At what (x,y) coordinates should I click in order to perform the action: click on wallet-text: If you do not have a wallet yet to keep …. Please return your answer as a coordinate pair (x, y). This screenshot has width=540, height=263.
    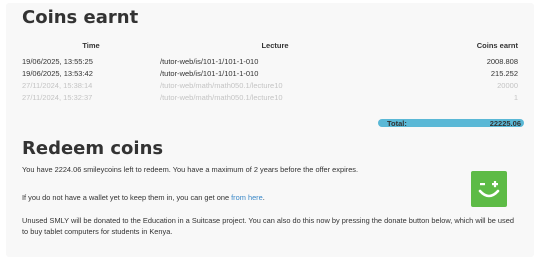
    Looking at the image, I should click on (143, 197).